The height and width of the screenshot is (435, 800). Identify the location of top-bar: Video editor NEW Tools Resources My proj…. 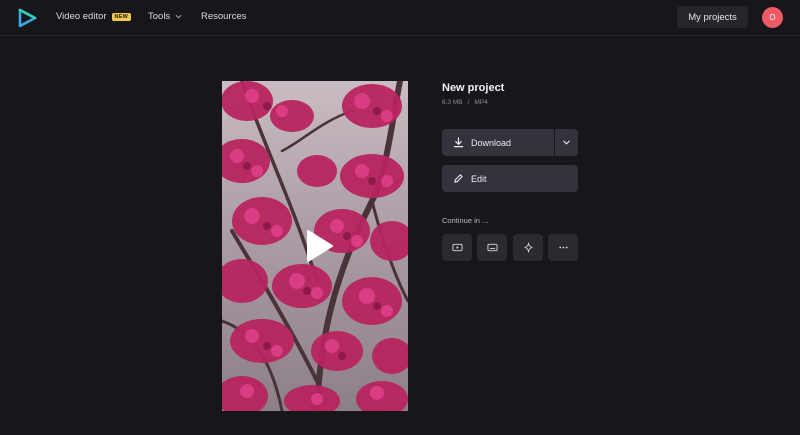
(400, 18).